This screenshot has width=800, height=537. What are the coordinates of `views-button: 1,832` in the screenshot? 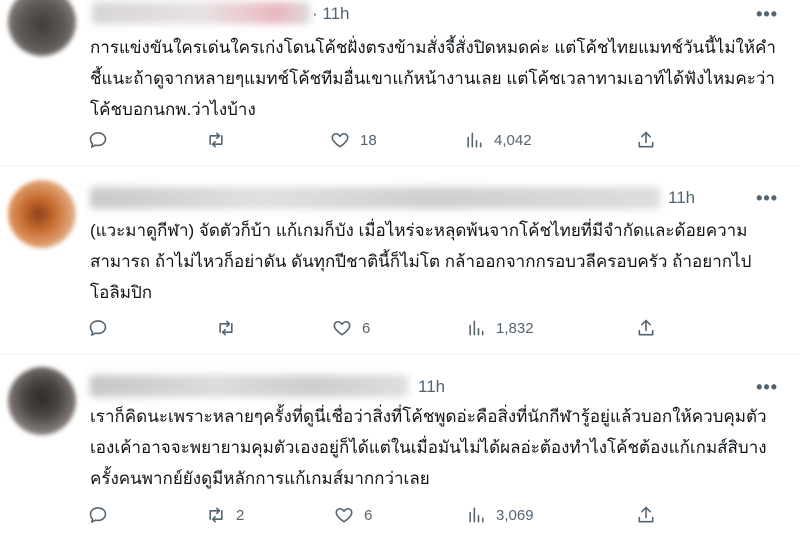 It's located at (500, 328).